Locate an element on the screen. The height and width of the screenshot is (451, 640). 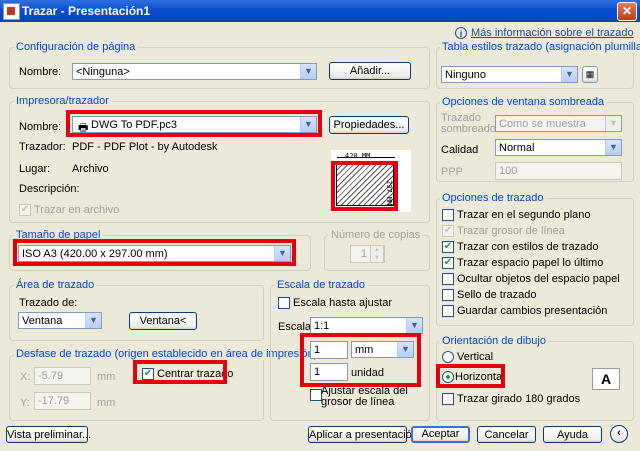
offset-y-label: Y: is located at coordinates (25, 403).